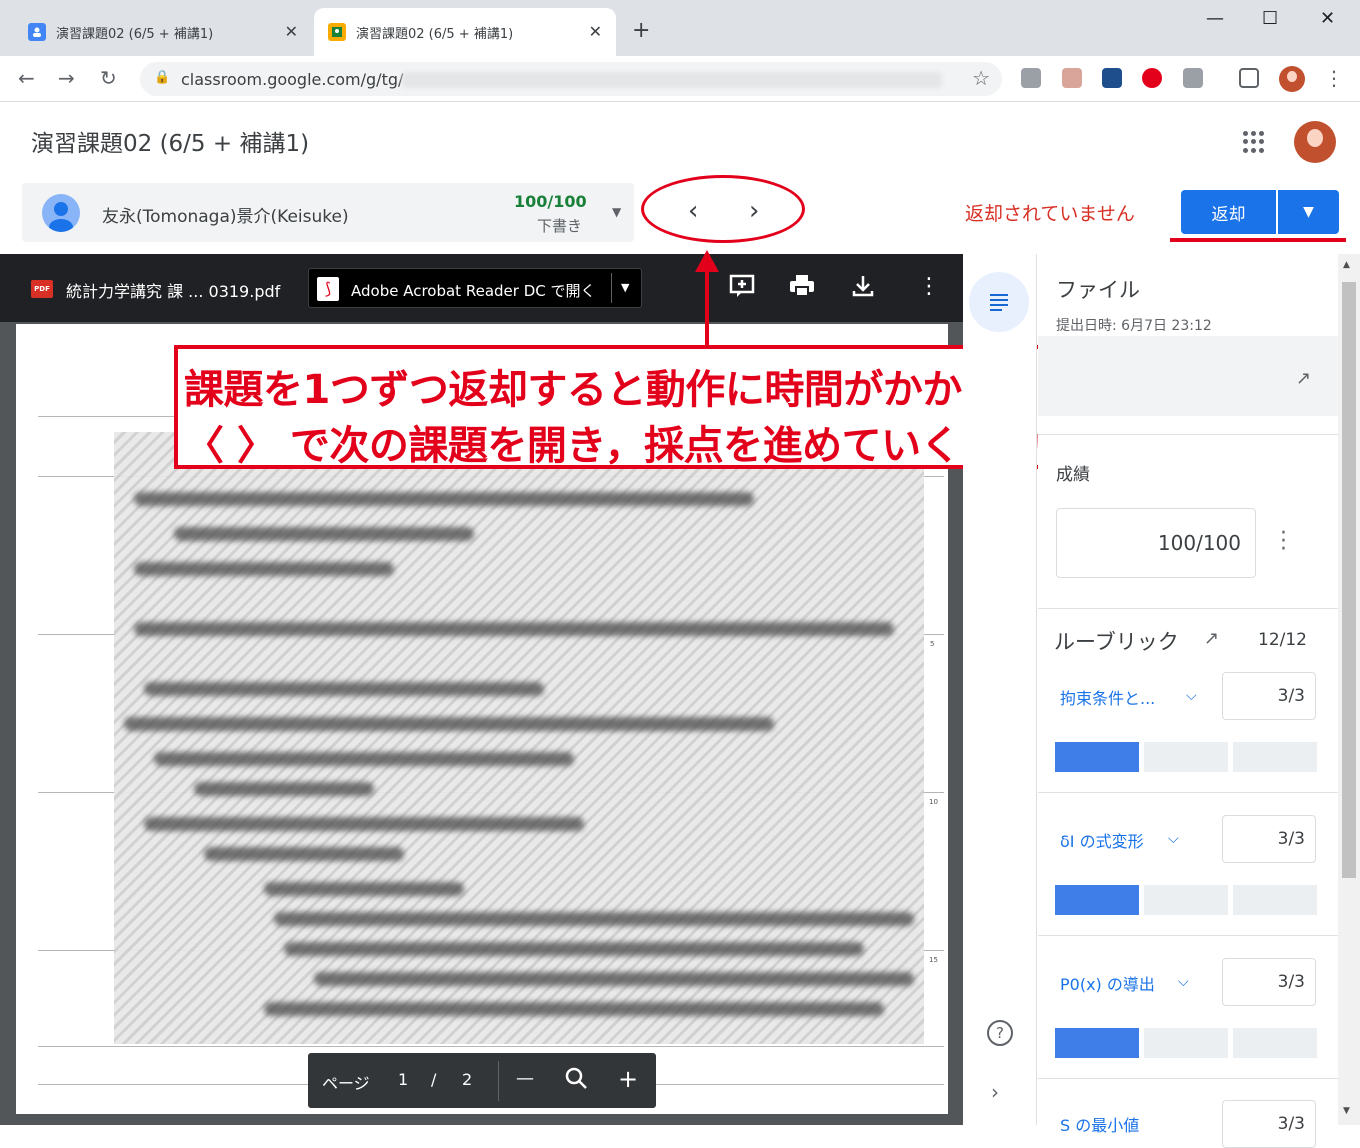  What do you see at coordinates (403, 1079) in the screenshot?
I see `current-page-input: 1` at bounding box center [403, 1079].